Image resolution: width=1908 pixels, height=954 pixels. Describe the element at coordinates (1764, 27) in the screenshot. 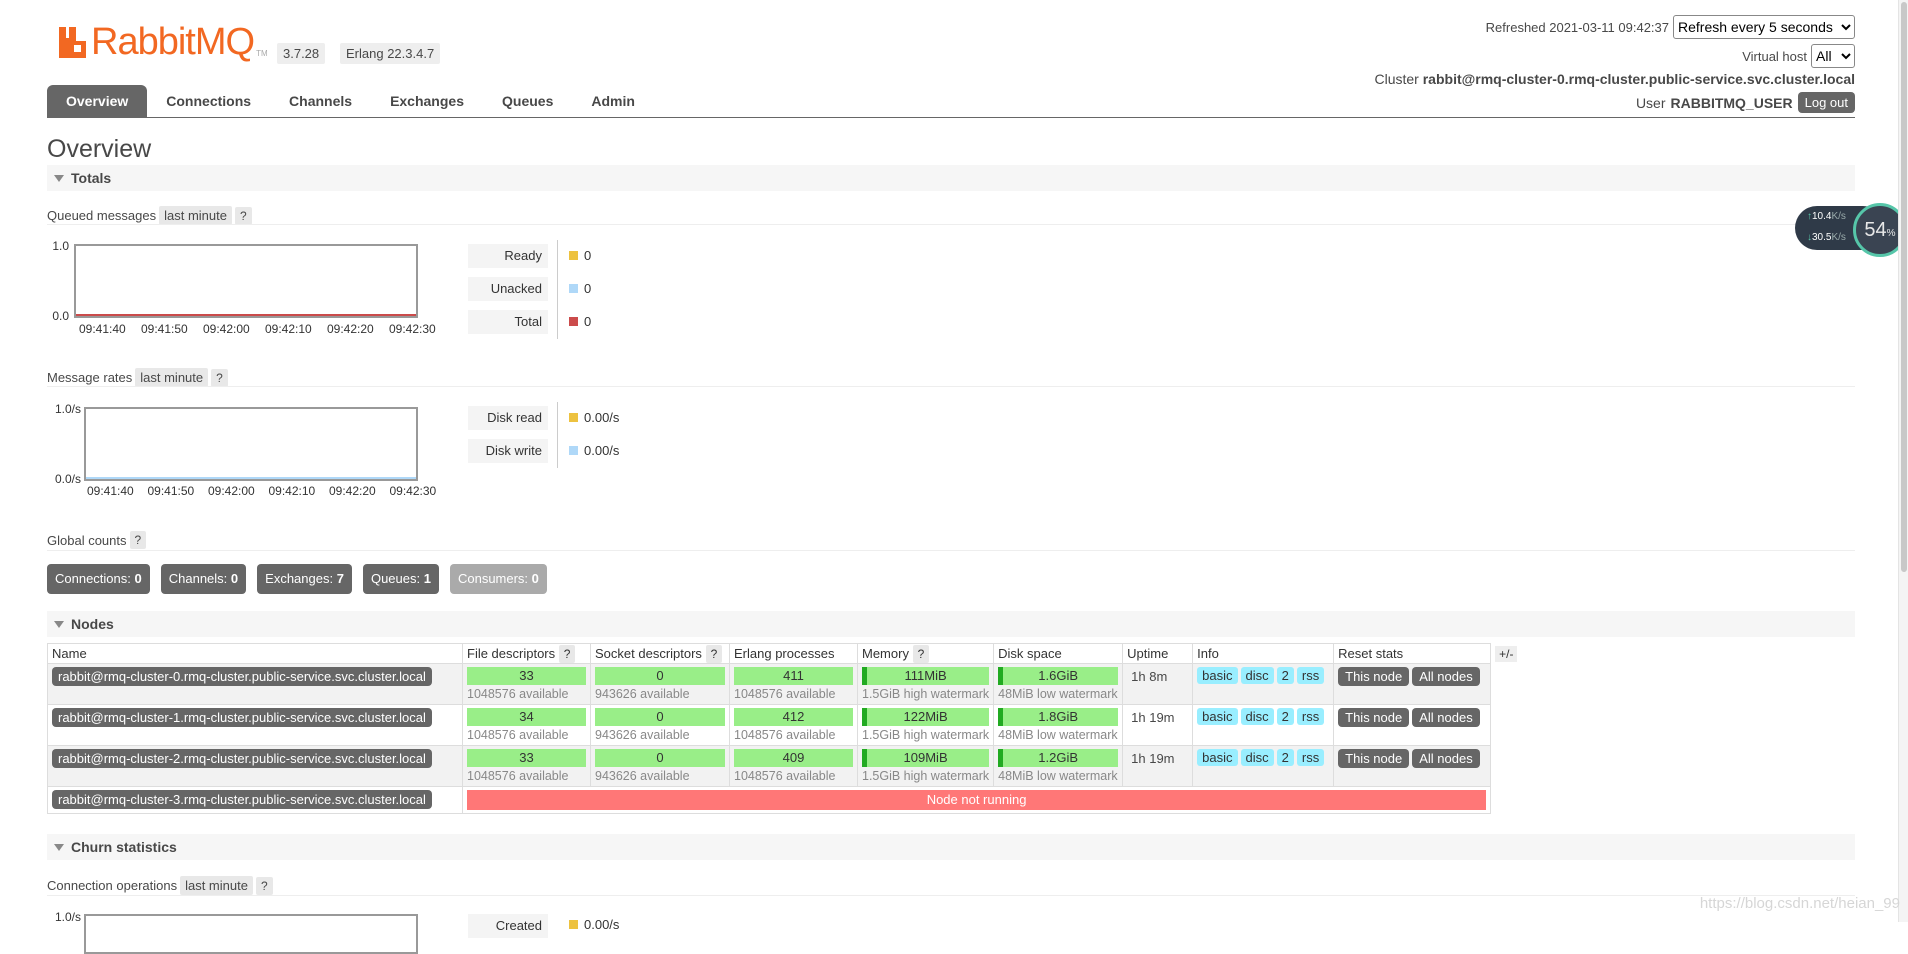

I see `refresh-interval-select: Refresh every 5 seconds` at that location.